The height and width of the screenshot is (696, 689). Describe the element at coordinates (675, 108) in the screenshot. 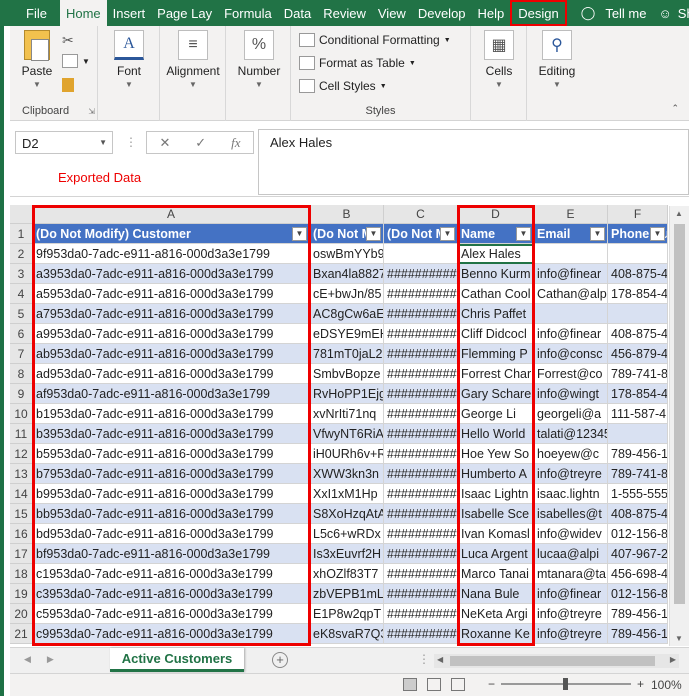

I see `collapse-ribbon-icon: ⌃` at that location.